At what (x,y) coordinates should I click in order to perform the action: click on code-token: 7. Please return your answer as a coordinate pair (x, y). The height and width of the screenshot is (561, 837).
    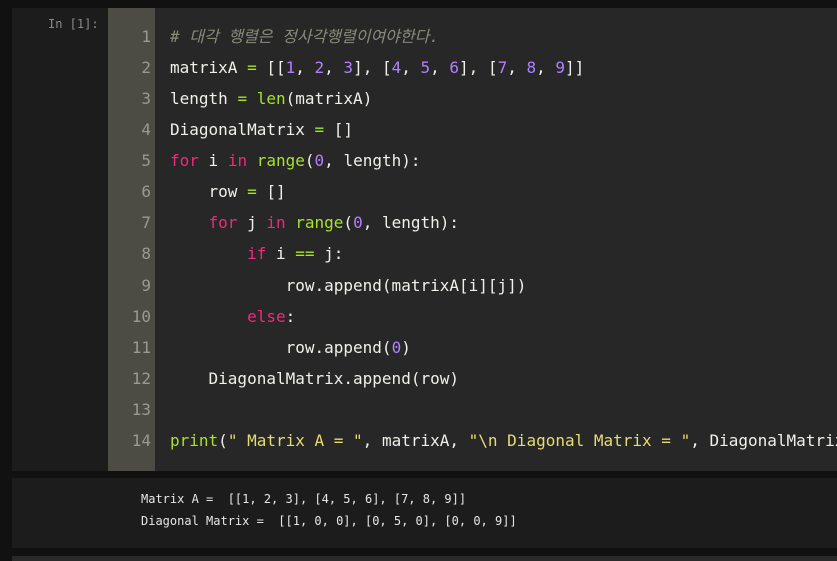
    Looking at the image, I should click on (502, 67).